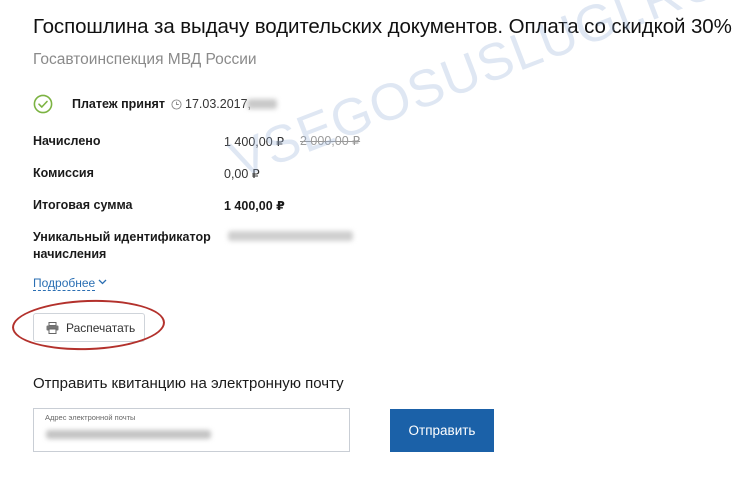 The height and width of the screenshot is (499, 750). What do you see at coordinates (43, 104) in the screenshot?
I see `check-circle-icon` at bounding box center [43, 104].